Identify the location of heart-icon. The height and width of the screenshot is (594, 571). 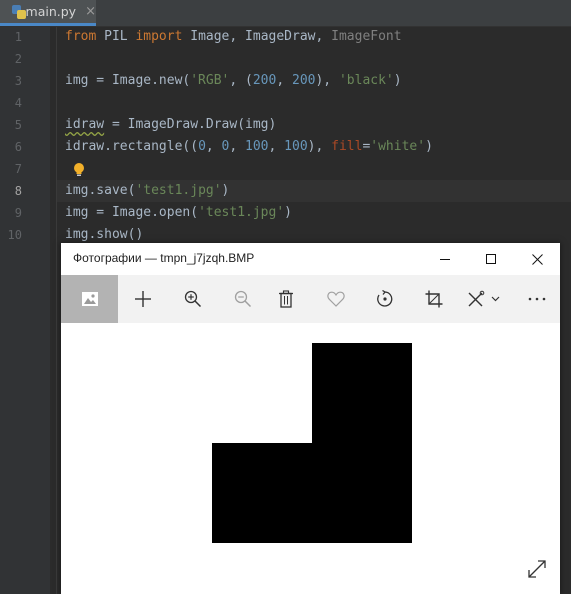
(336, 299).